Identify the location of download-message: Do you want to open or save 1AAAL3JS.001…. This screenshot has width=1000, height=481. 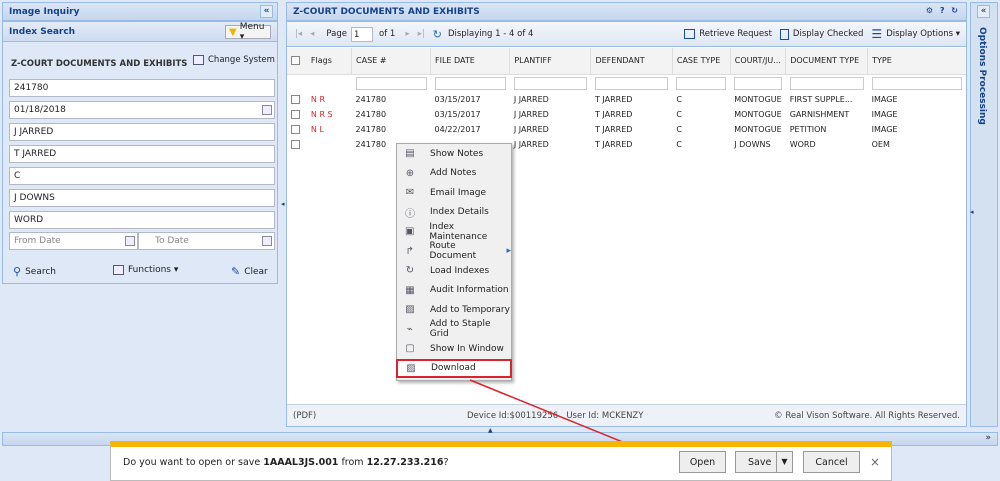
(286, 462).